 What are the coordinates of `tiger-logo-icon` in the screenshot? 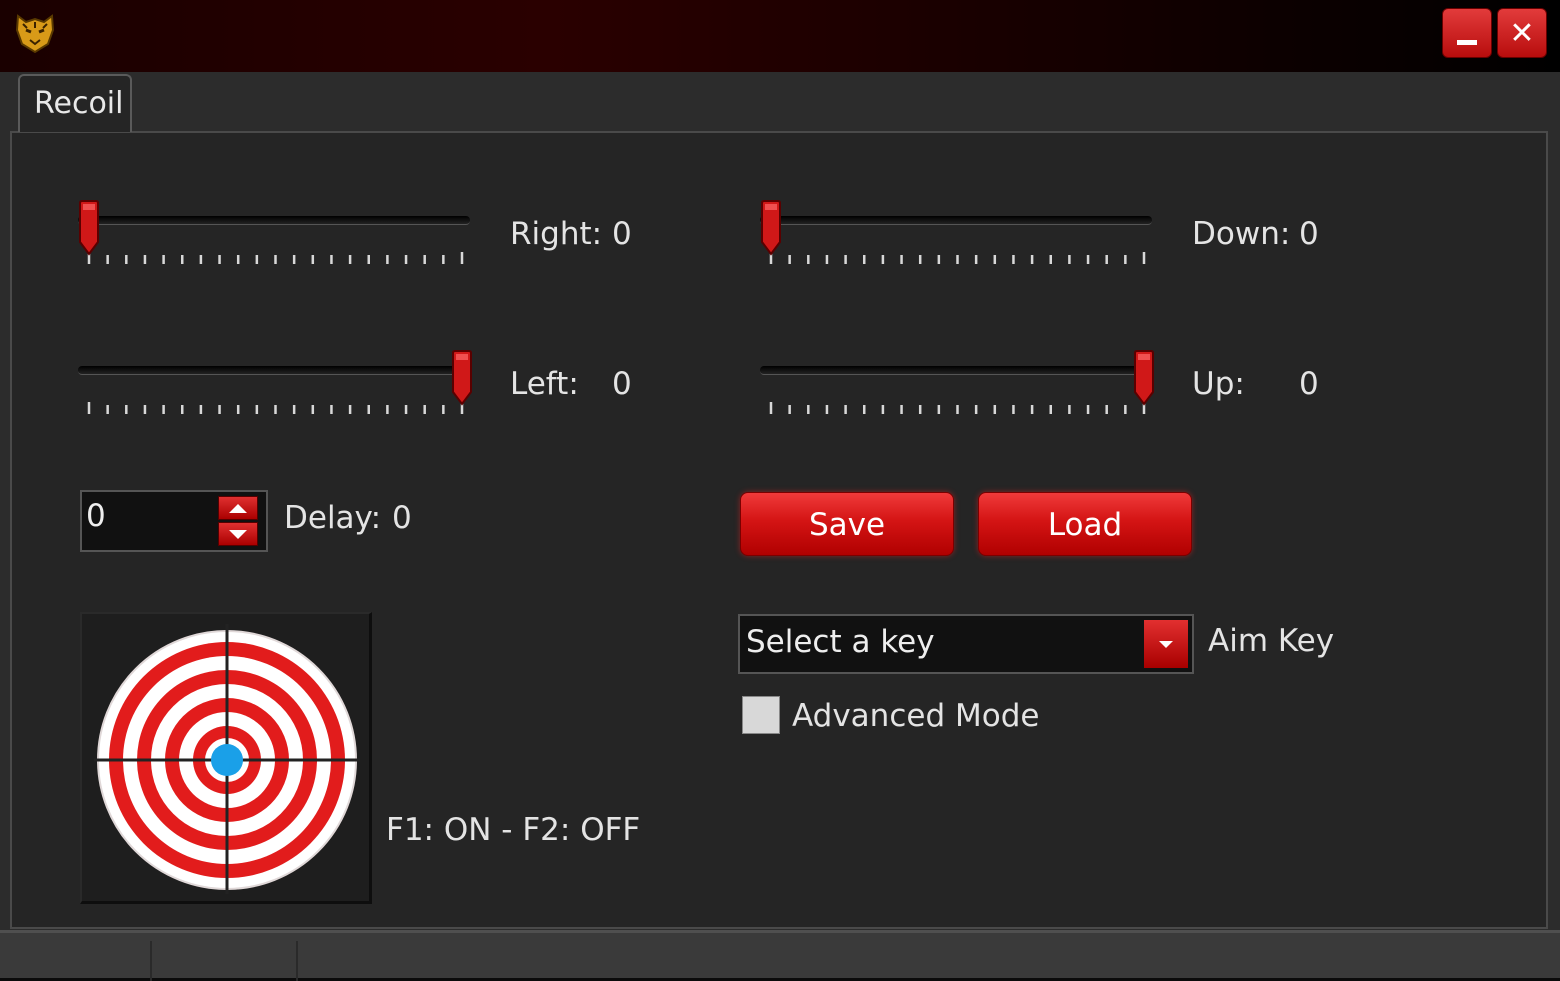 It's located at (35, 34).